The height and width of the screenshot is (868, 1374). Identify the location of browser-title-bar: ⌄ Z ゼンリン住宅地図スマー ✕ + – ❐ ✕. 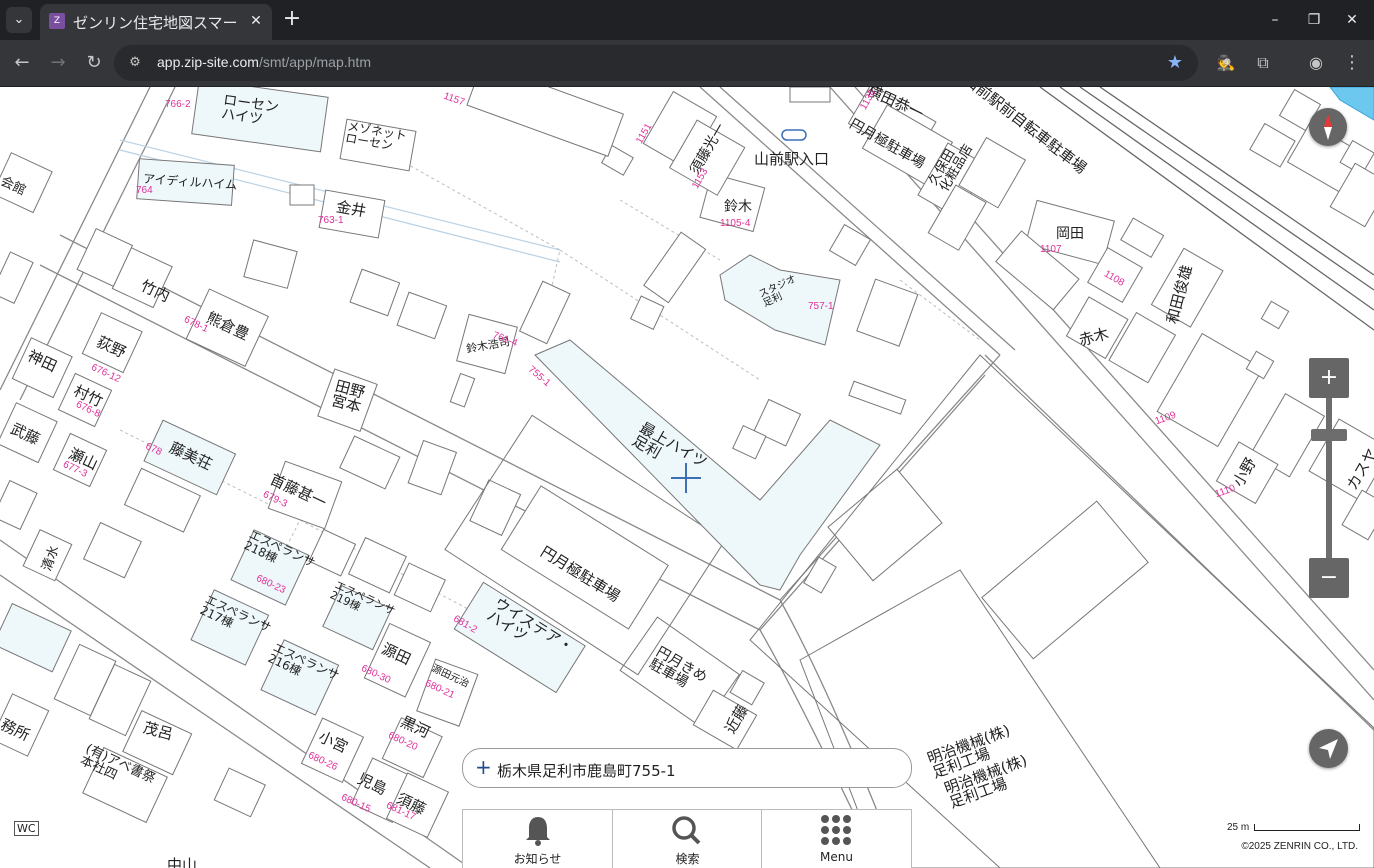
(687, 20).